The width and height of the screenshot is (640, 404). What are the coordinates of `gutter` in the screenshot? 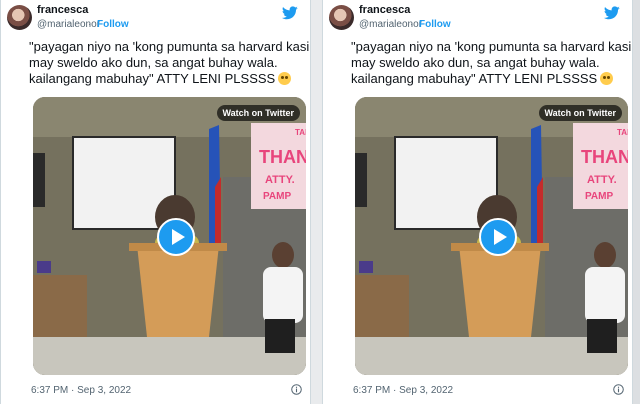 It's located at (316, 202).